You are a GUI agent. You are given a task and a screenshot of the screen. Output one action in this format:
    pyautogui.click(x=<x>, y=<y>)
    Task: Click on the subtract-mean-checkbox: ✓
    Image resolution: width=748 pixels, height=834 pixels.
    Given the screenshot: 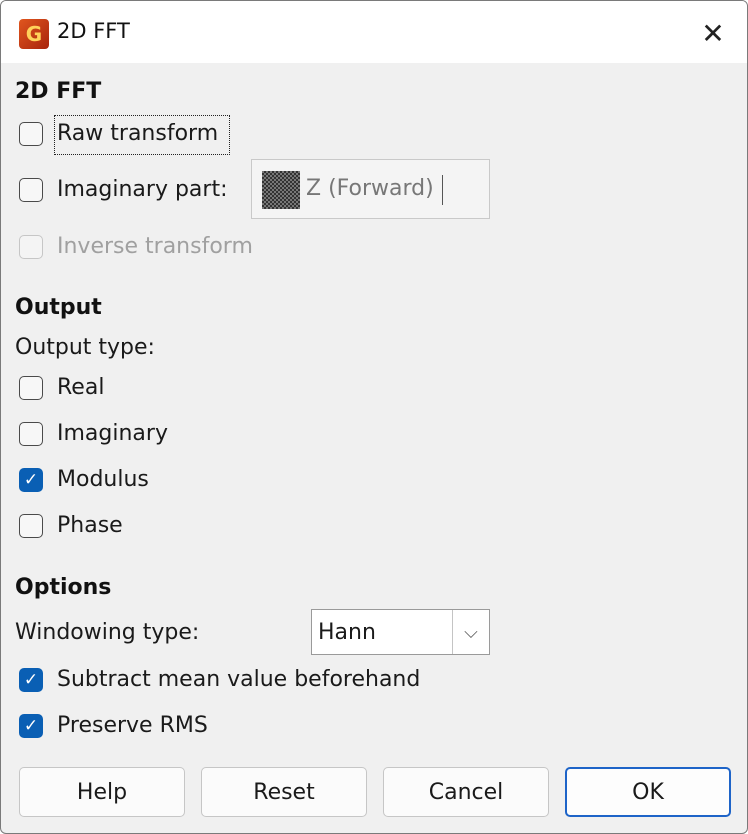 What is the action you would take?
    pyautogui.click(x=31, y=680)
    